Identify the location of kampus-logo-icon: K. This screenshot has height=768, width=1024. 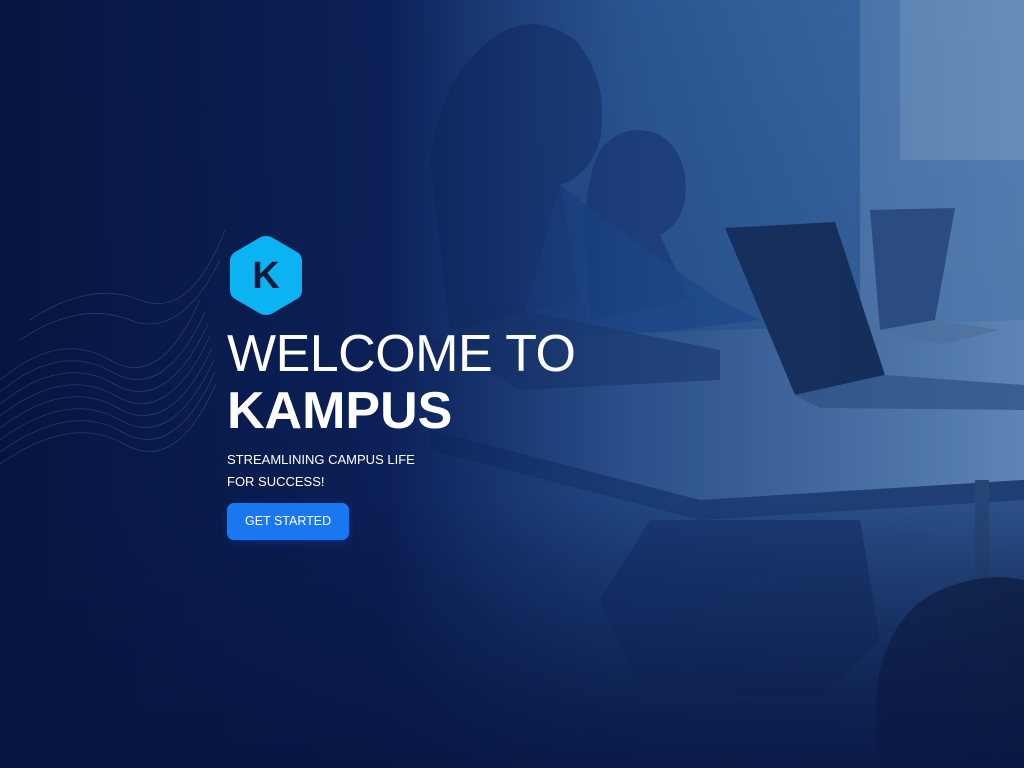
(266, 275).